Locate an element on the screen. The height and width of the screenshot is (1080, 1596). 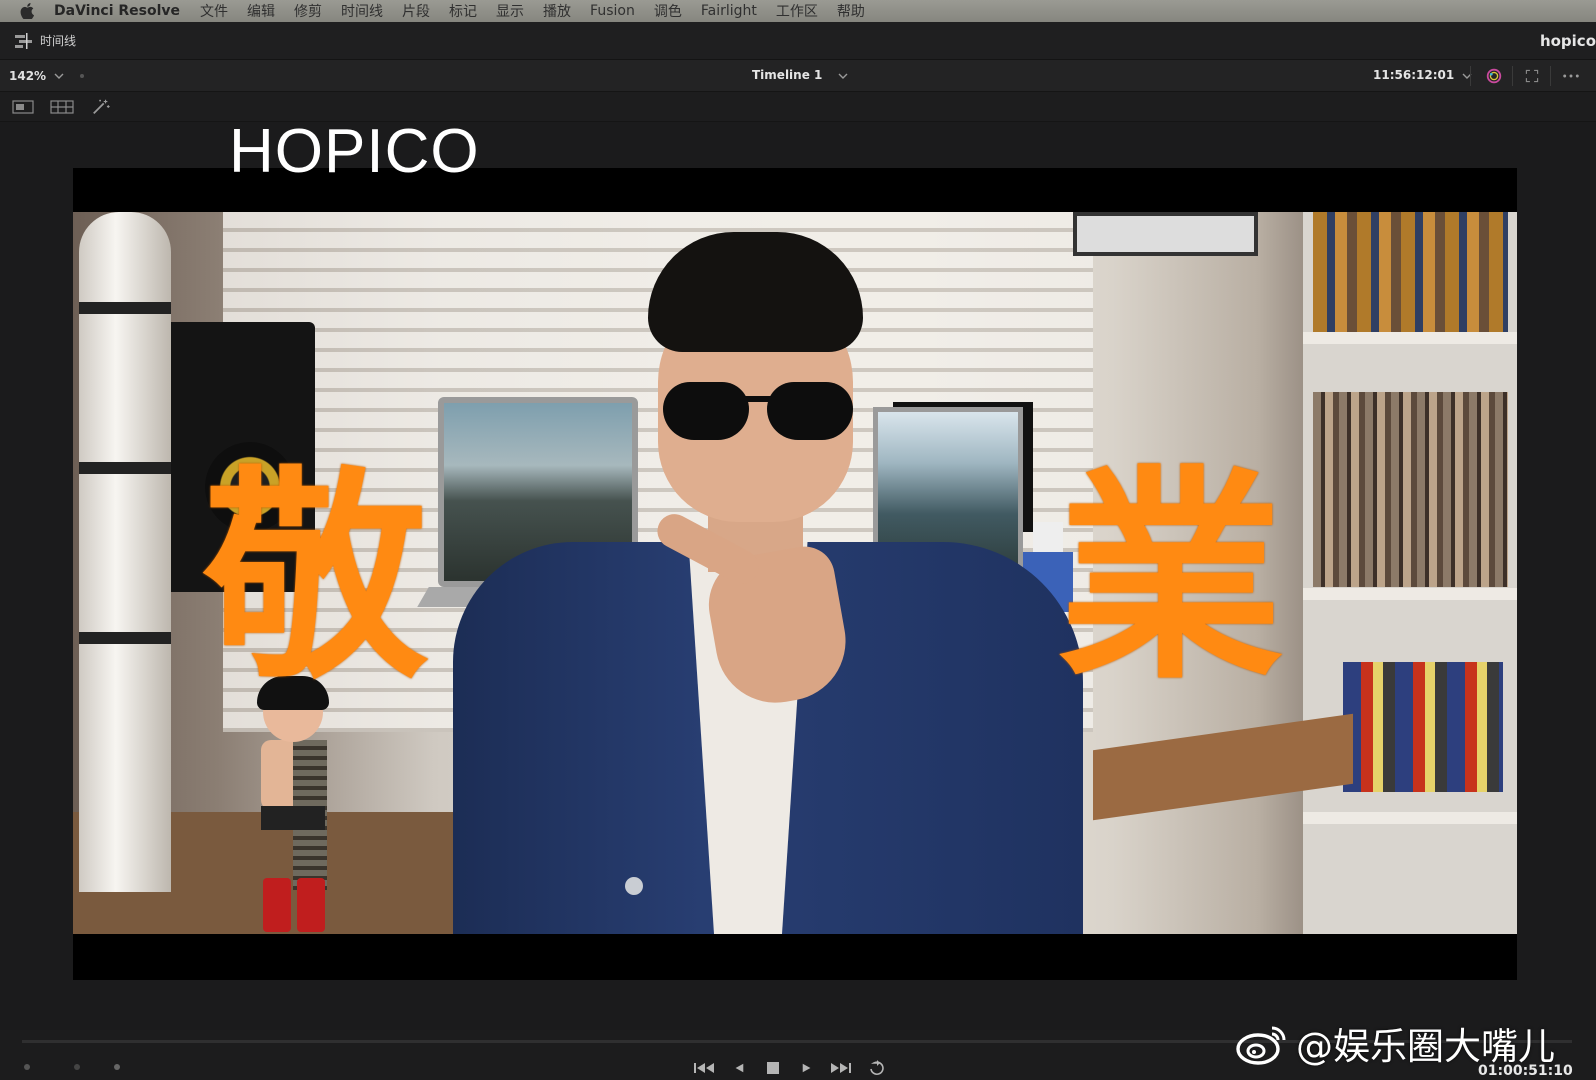
overlay-title-text: HOPICO is located at coordinates (354, 151).